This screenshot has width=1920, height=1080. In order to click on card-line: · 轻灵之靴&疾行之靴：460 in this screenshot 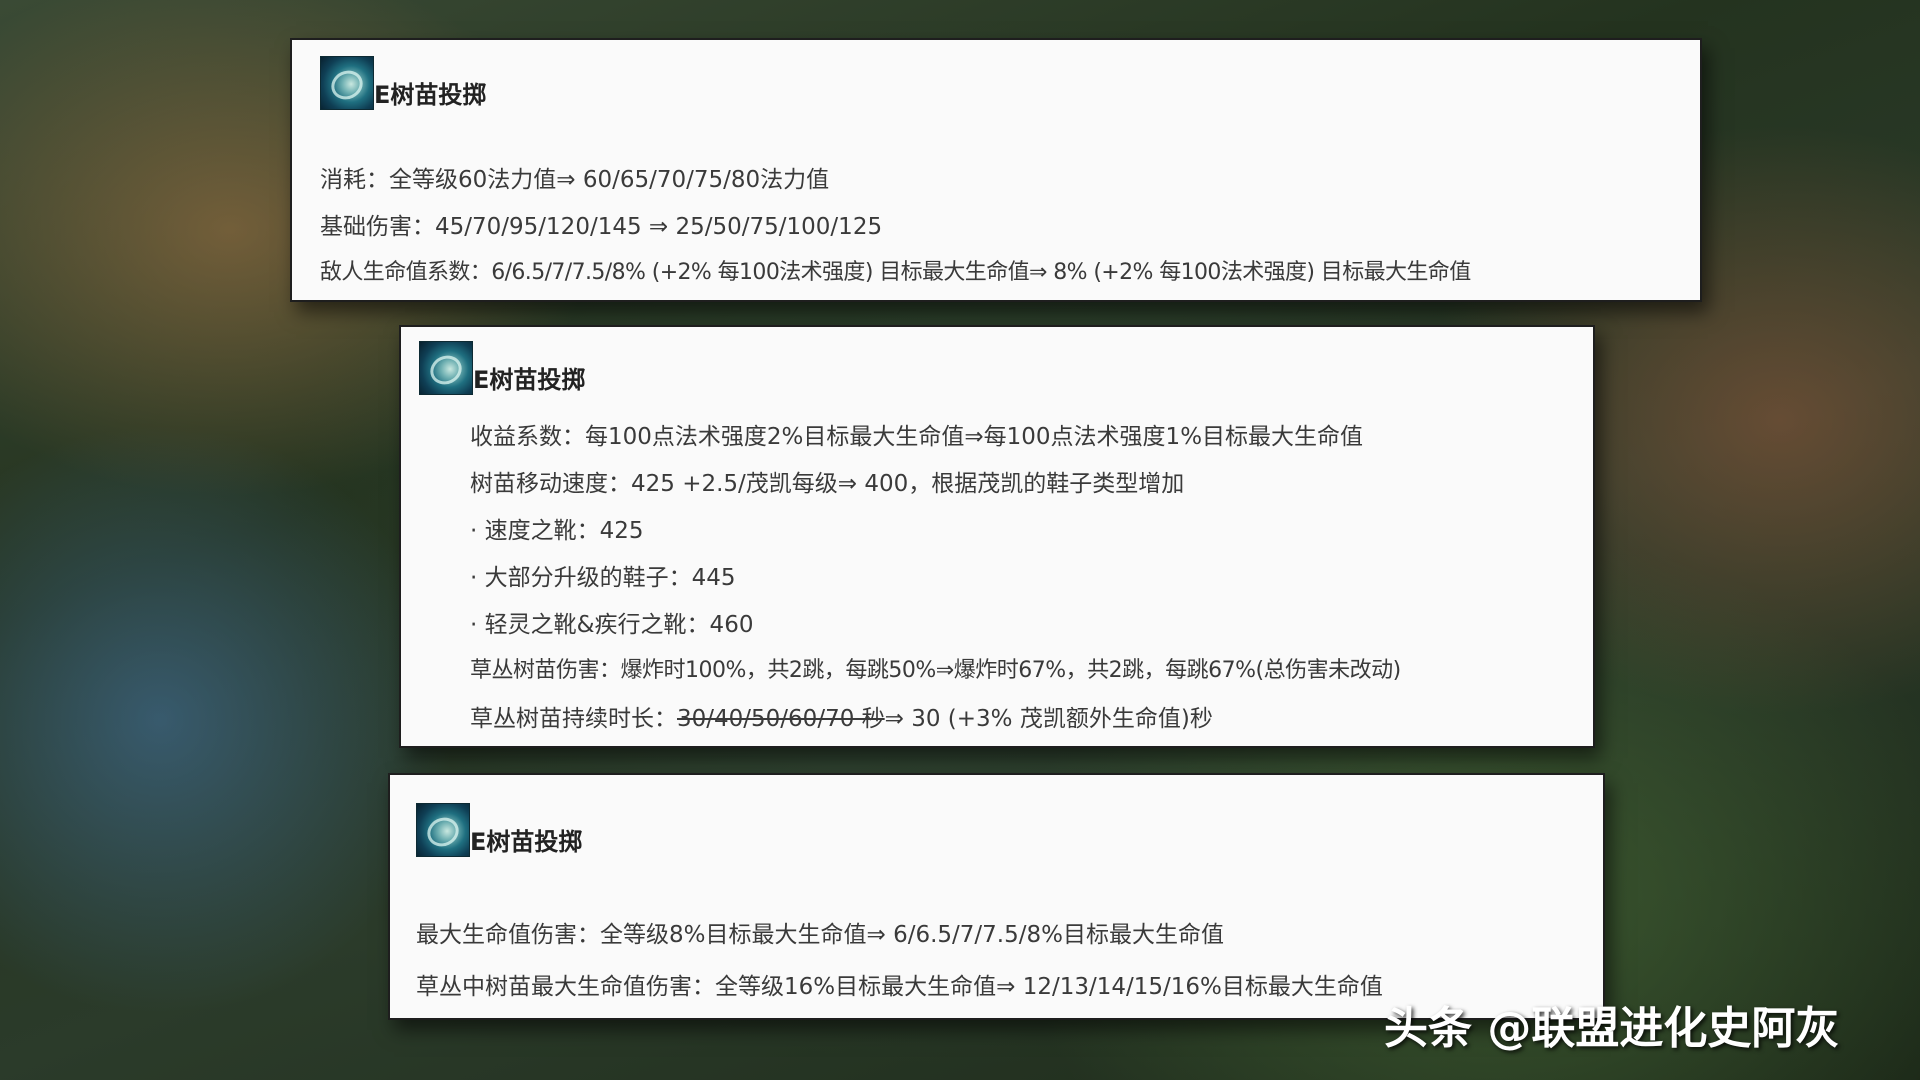, I will do `click(612, 625)`.